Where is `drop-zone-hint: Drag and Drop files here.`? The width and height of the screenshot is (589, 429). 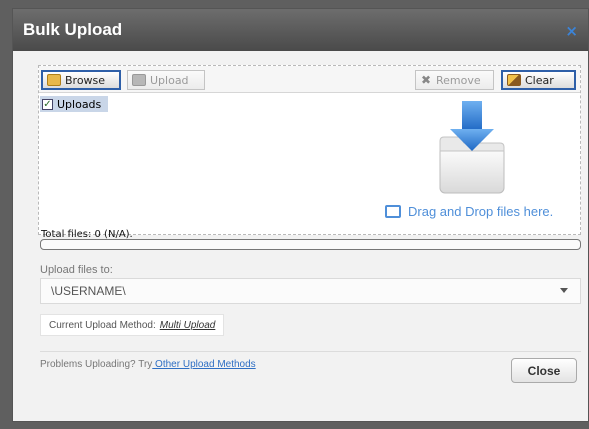 drop-zone-hint: Drag and Drop files here. is located at coordinates (469, 211).